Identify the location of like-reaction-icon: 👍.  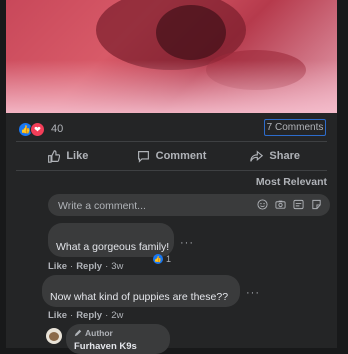
(158, 259).